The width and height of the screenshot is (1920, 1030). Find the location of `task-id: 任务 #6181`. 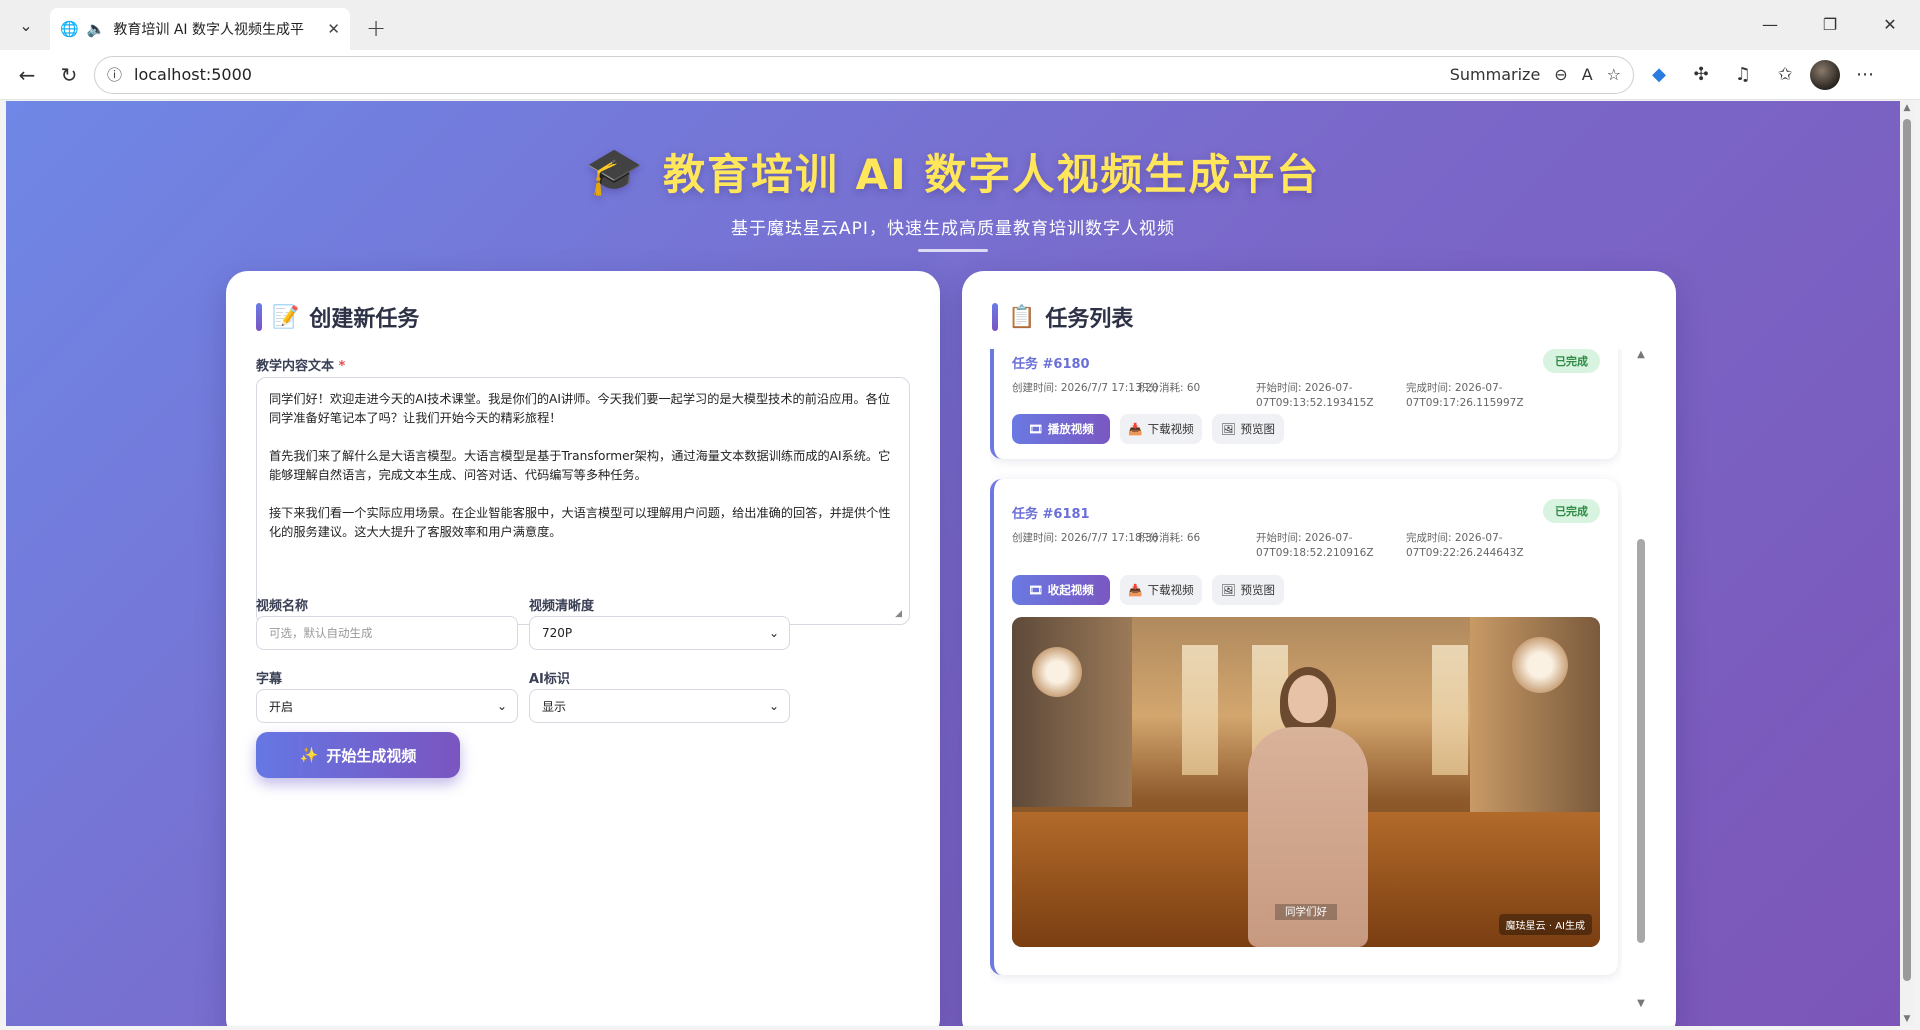

task-id: 任务 #6181 is located at coordinates (1051, 514).